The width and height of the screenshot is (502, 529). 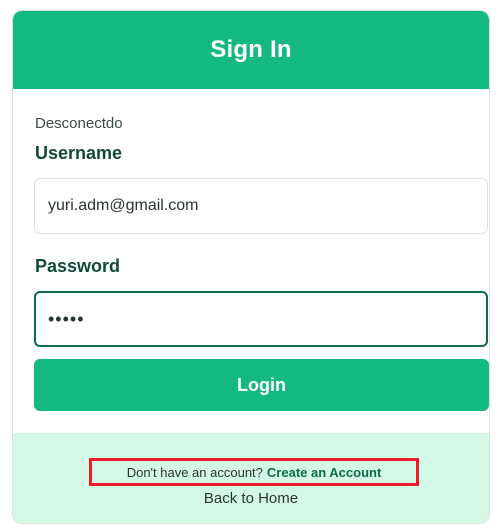 I want to click on card-header: Sign In, so click(x=251, y=50).